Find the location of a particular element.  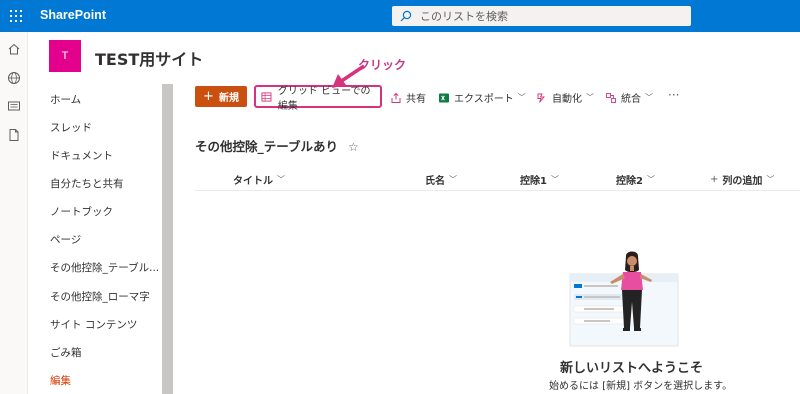

column-deduction1-label: 控除1 is located at coordinates (533, 181).